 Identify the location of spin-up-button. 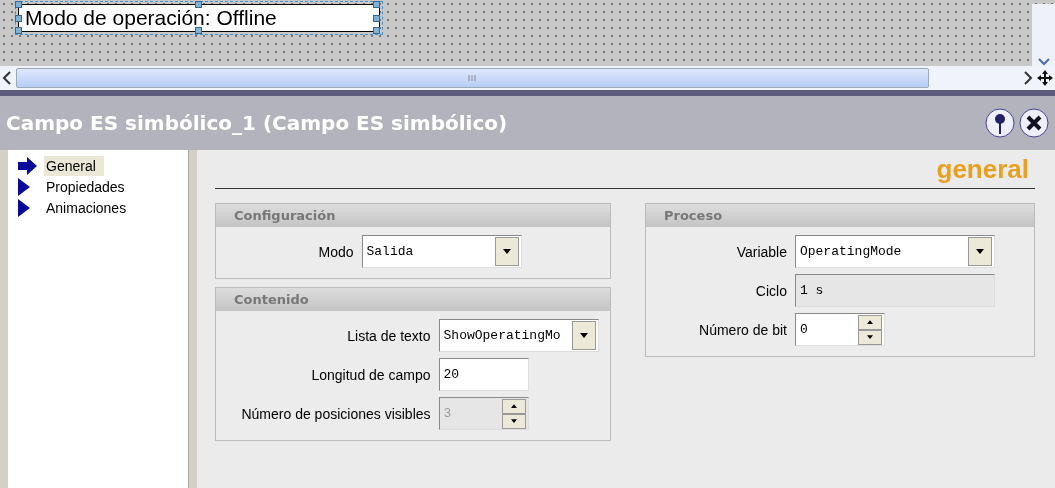
(869, 322).